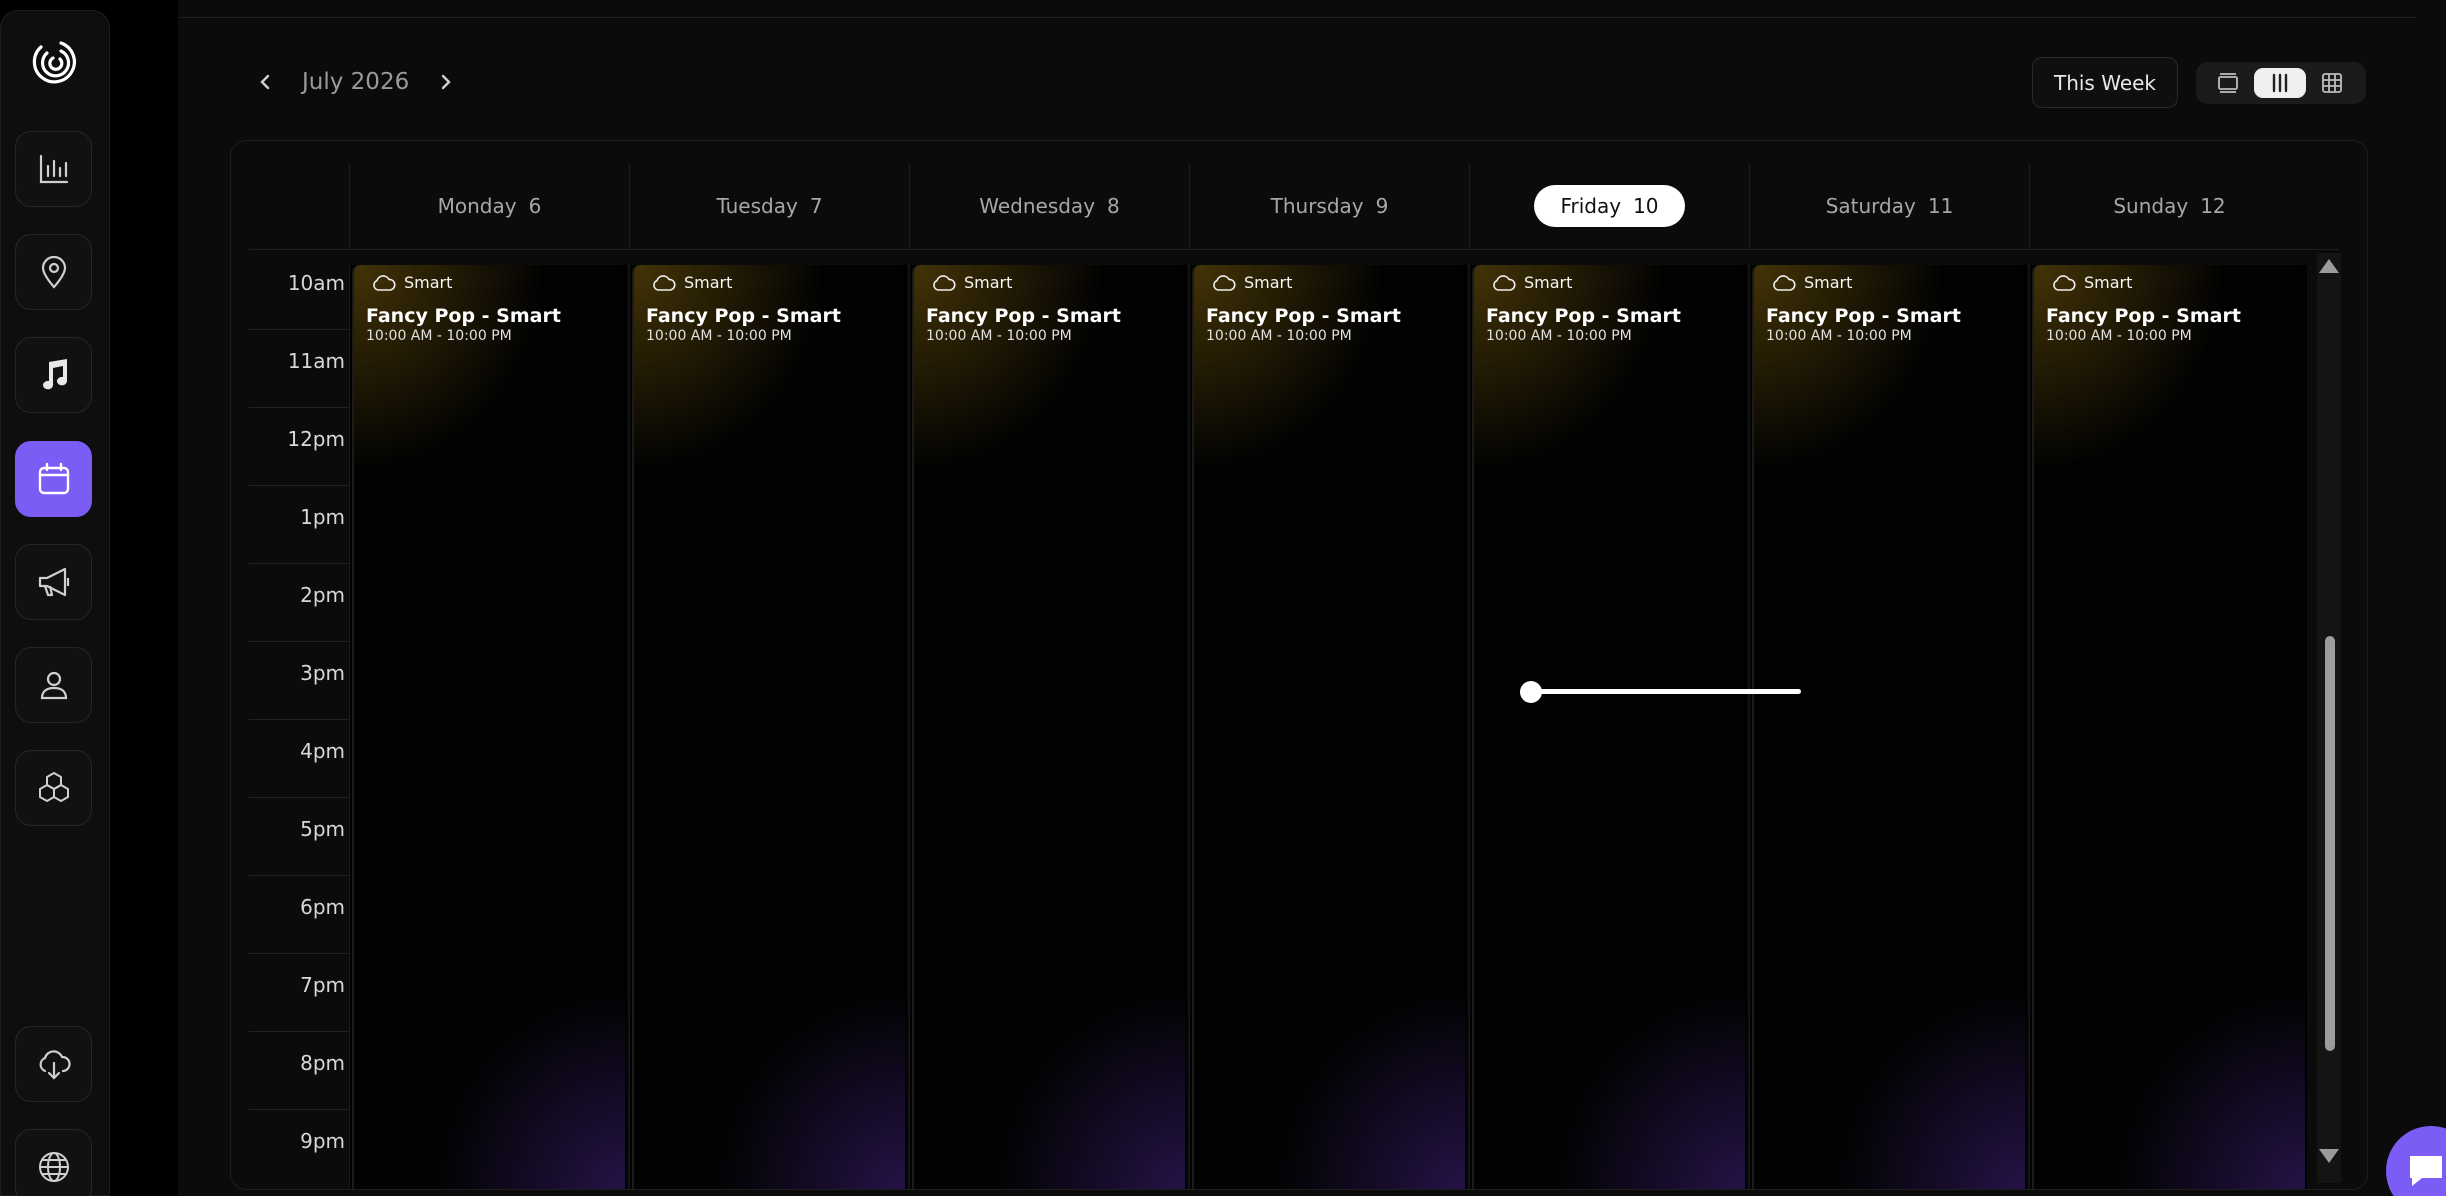 This screenshot has height=1196, width=2446. Describe the element at coordinates (2330, 843) in the screenshot. I see `calendar-scrollbar-thumb` at that location.